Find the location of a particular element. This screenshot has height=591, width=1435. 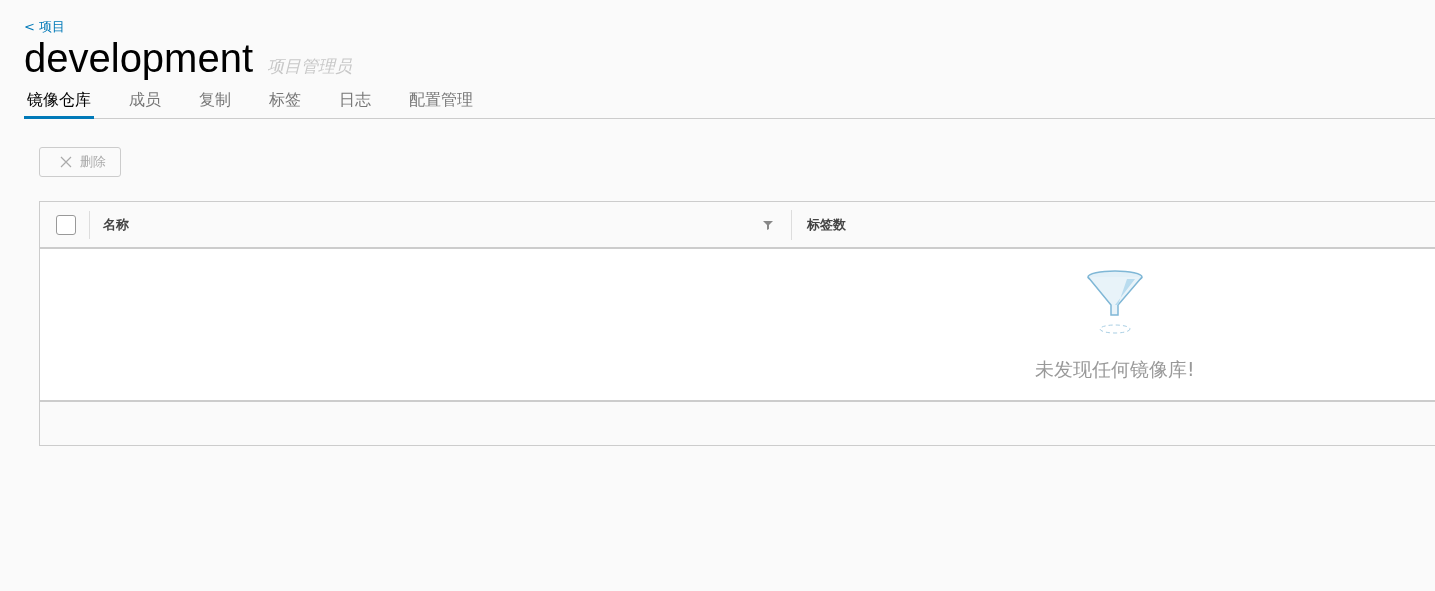

close-icon is located at coordinates (66, 162).